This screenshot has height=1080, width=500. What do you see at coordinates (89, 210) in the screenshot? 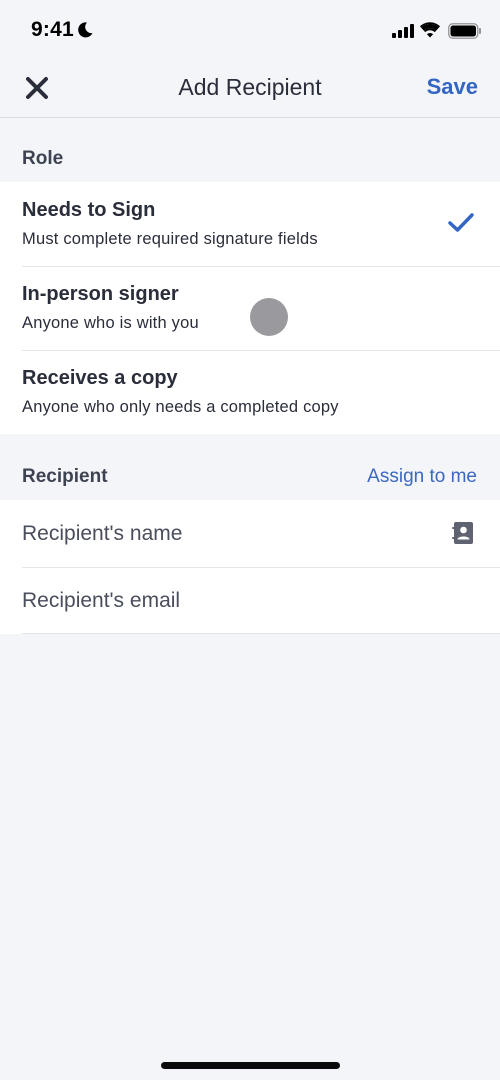
I see `role-option-title: Needs to Sign` at bounding box center [89, 210].